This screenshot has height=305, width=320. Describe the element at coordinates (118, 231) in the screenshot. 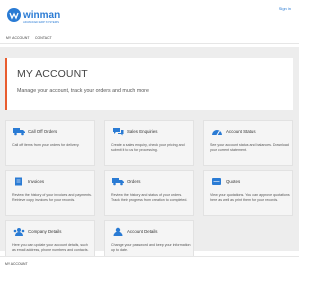

I see `user-icon` at that location.